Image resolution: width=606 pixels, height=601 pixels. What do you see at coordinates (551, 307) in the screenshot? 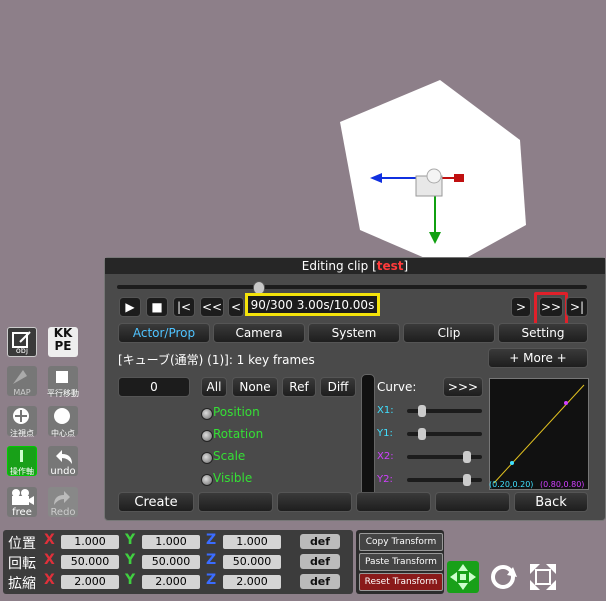
I see `fast-forward-button: >>` at bounding box center [551, 307].